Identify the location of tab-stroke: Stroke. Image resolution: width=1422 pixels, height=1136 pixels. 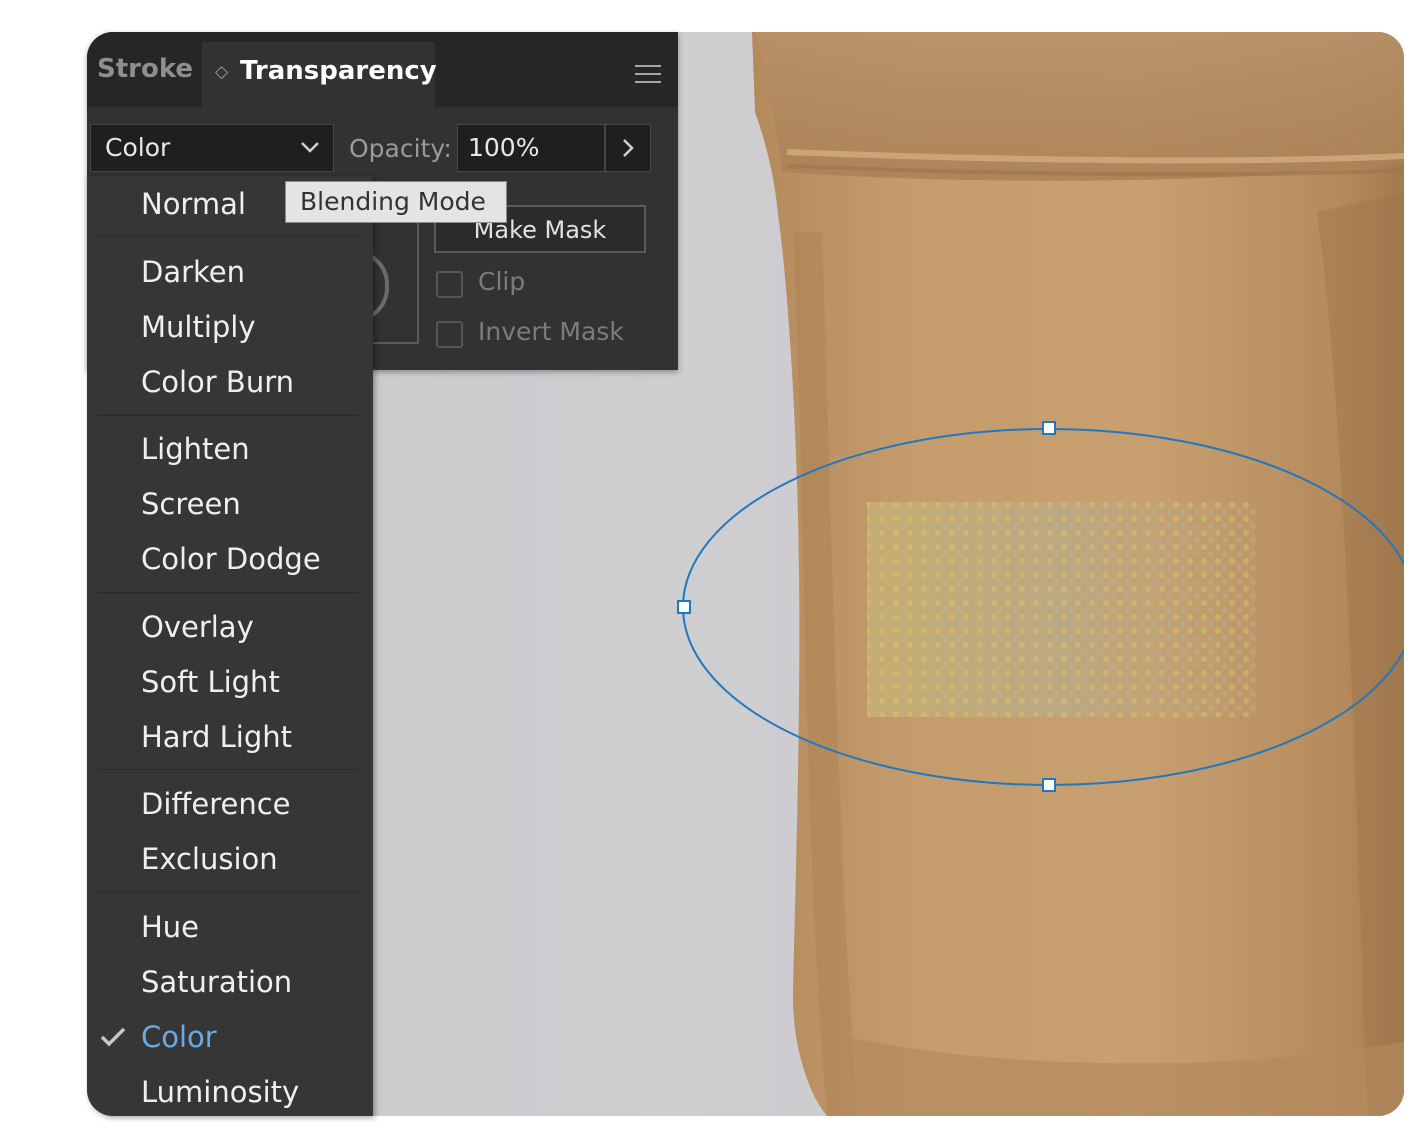
(145, 69).